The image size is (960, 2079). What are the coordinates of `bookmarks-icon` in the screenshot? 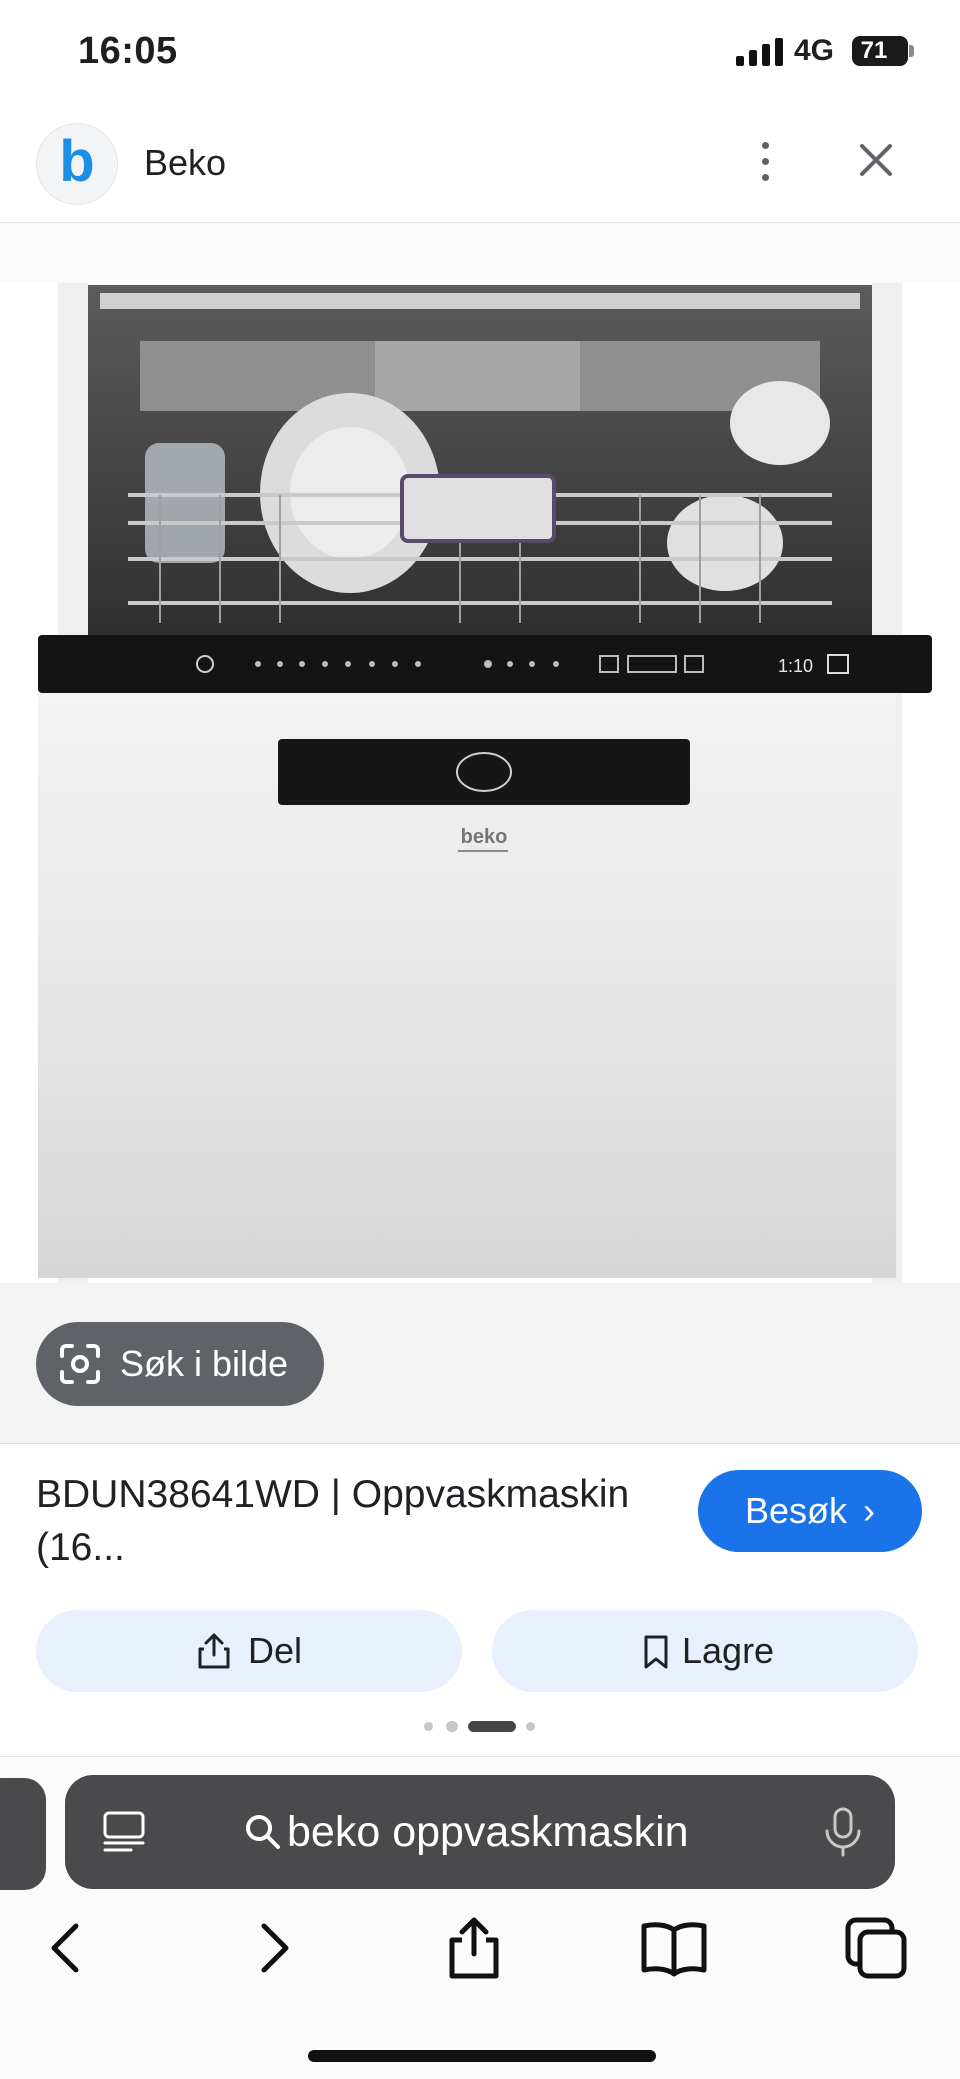 It's located at (674, 1948).